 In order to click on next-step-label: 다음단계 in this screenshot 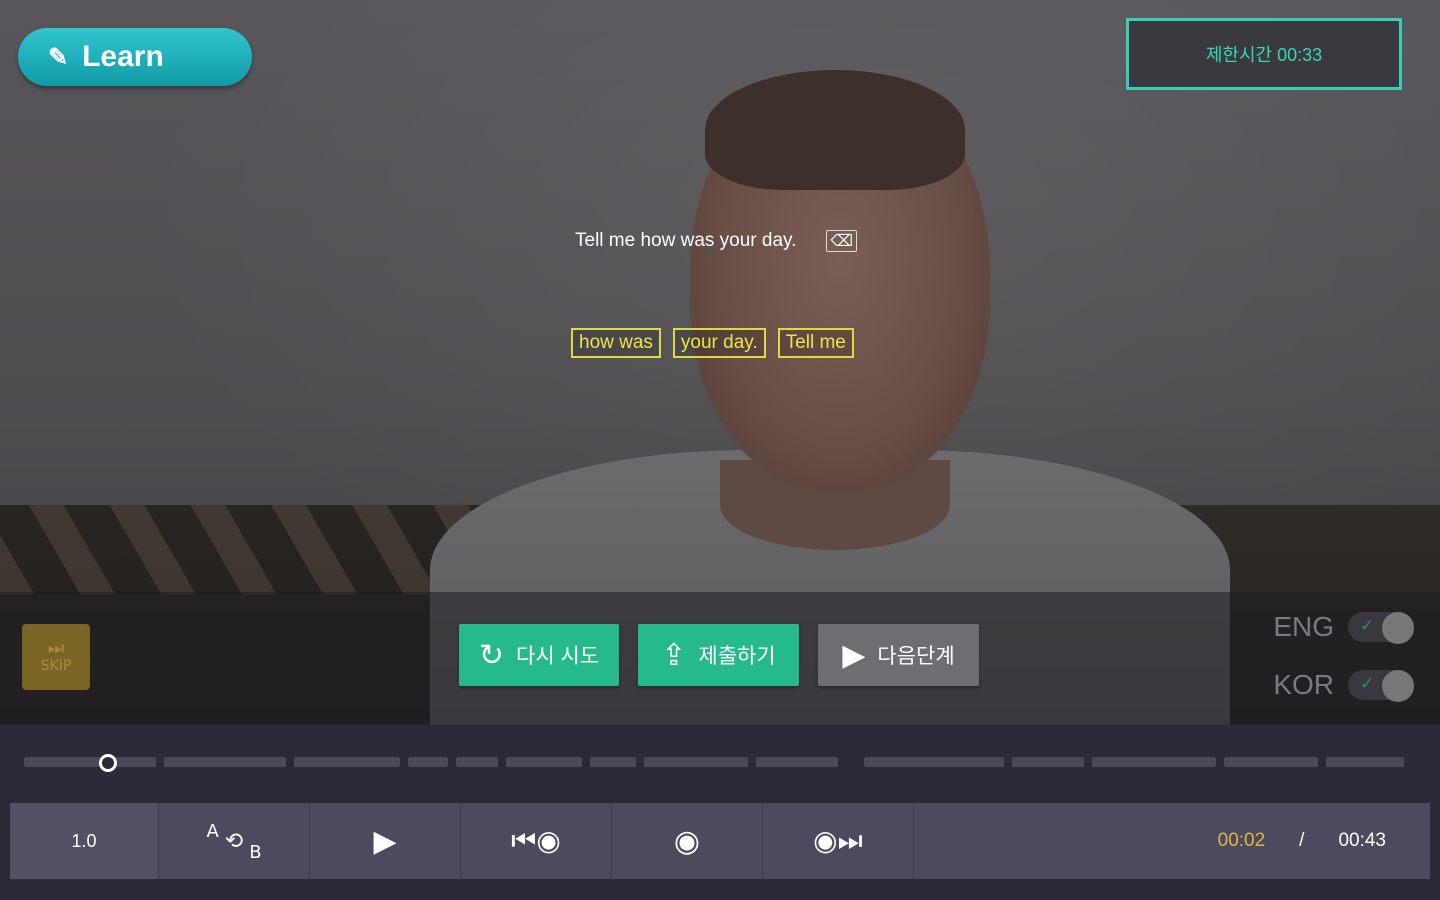, I will do `click(916, 656)`.